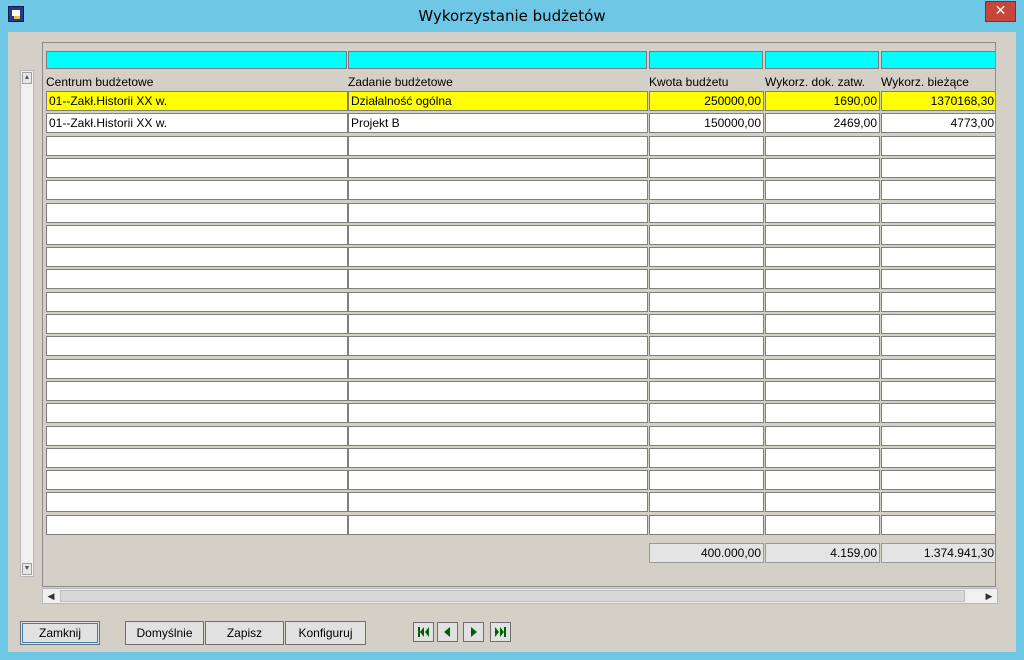  I want to click on cell-wykorz-dok: 1690,00, so click(822, 101).